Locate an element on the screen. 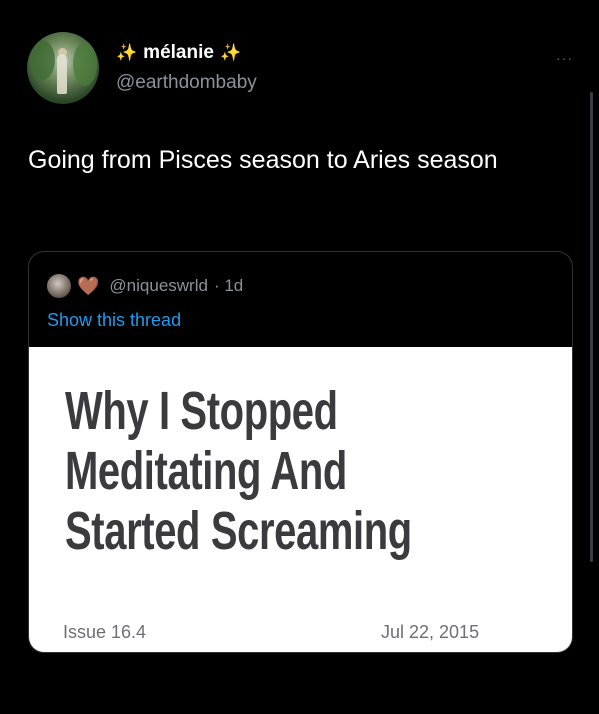 Image resolution: width=599 pixels, height=714 pixels. author-name-row: ✨ mélanie ✨ is located at coordinates (178, 53).